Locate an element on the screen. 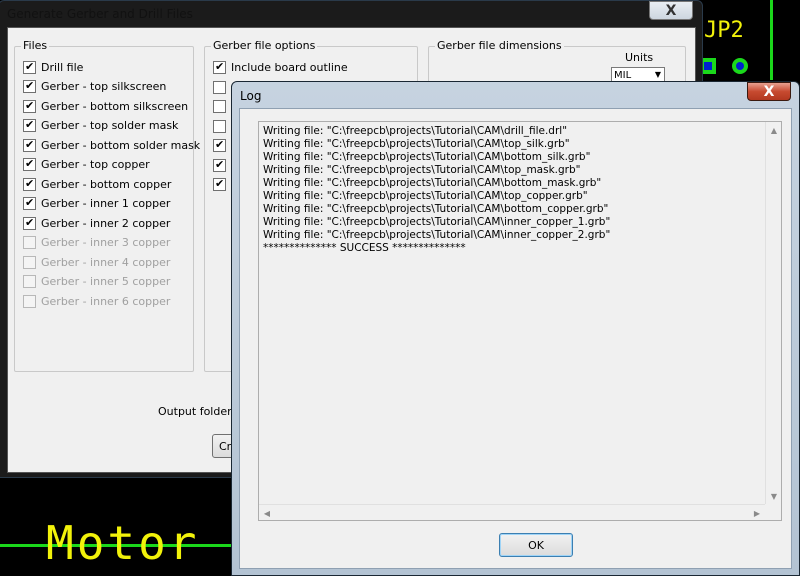 The width and height of the screenshot is (800, 576). pcb-trace is located at coordinates (771, 40).